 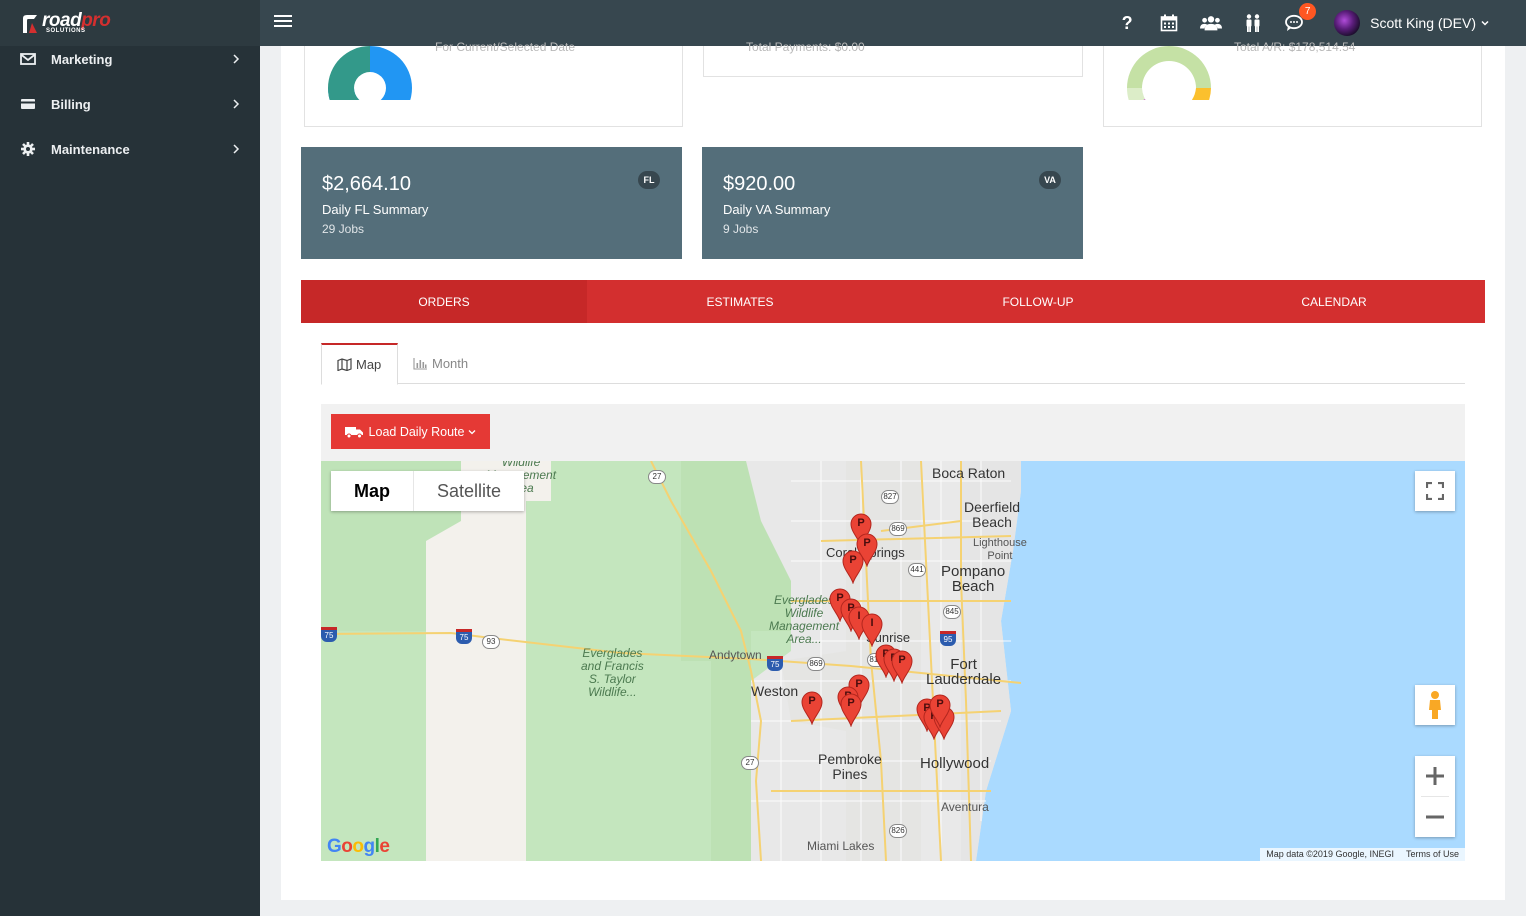 I want to click on user-menu: Scott King (DEV), so click(x=1412, y=23).